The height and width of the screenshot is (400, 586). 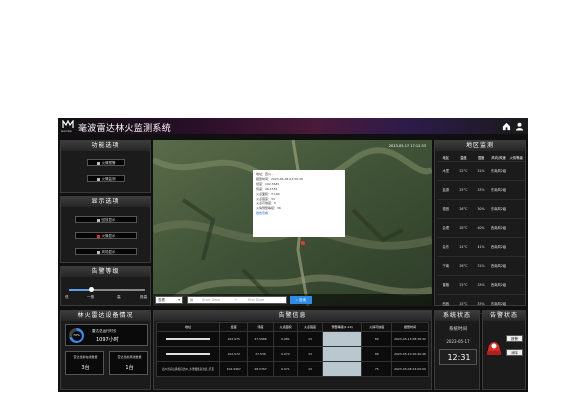 I want to click on alarm-tick-normal: 一般, so click(x=91, y=297).